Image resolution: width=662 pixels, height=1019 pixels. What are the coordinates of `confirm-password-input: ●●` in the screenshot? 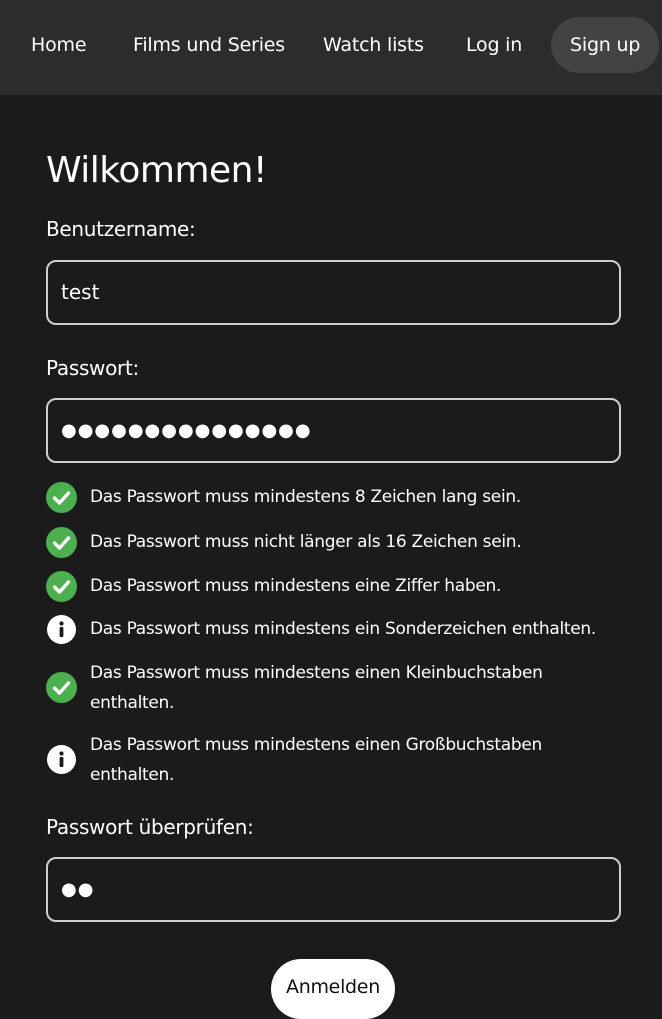 It's located at (333, 889).